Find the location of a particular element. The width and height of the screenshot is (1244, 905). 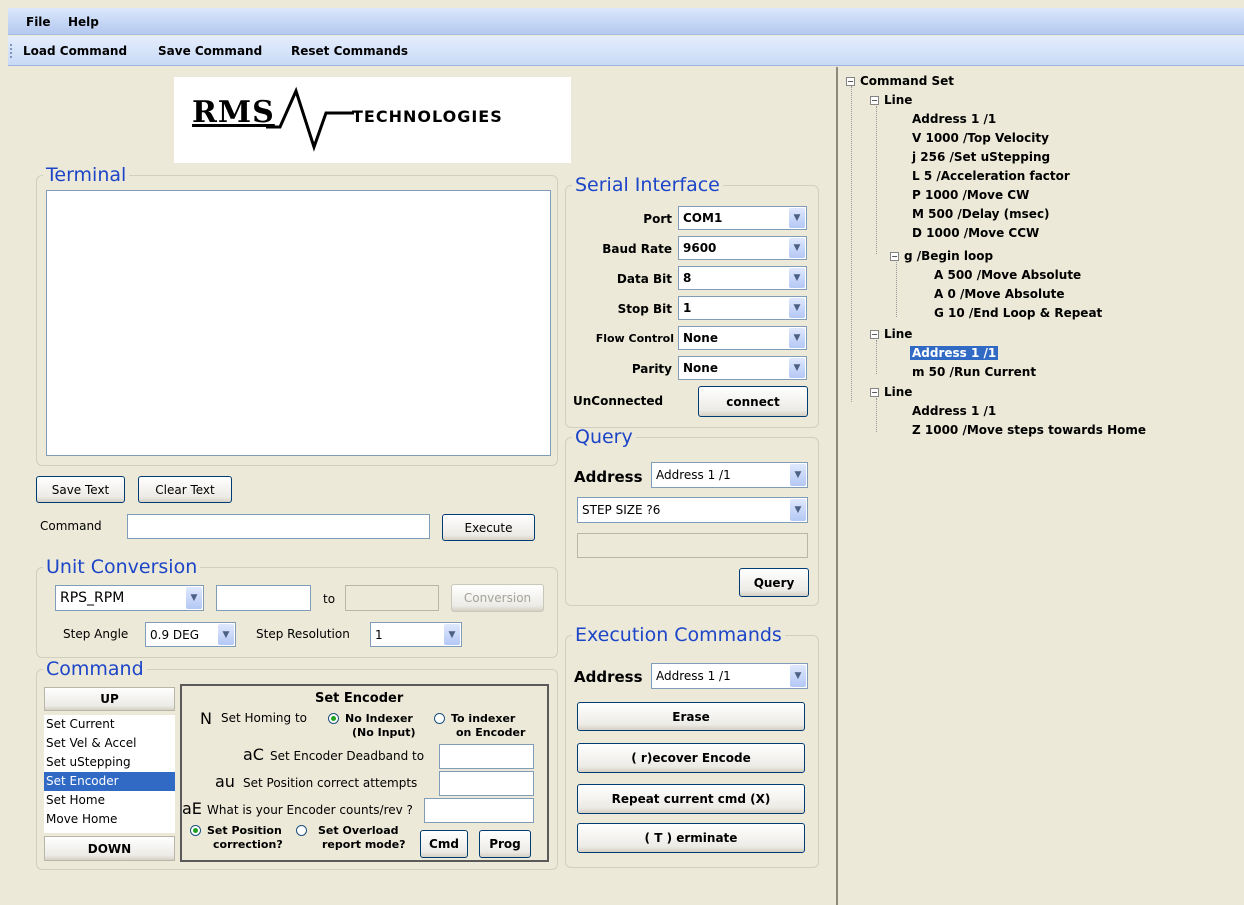

list-item: Set Current is located at coordinates (109, 724).